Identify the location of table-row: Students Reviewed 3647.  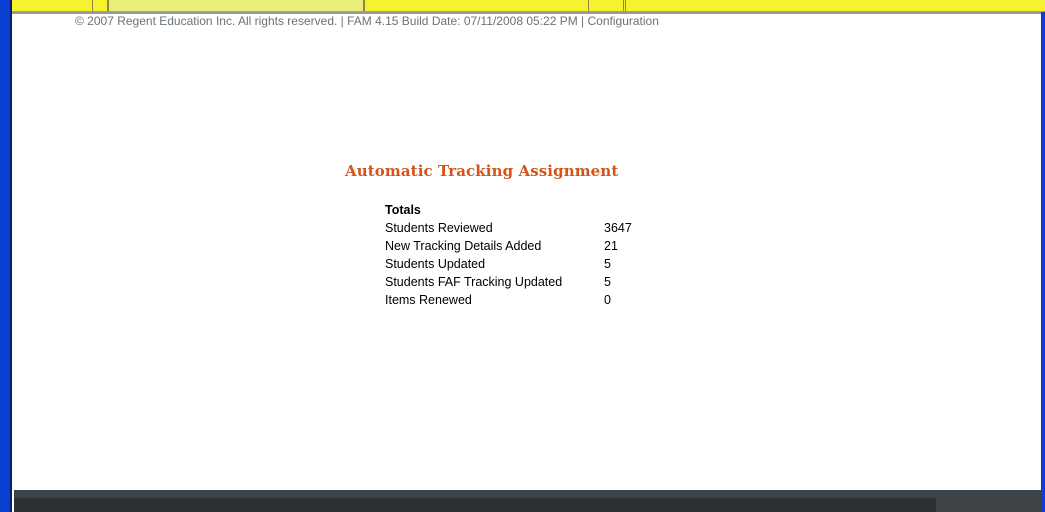
(514, 228).